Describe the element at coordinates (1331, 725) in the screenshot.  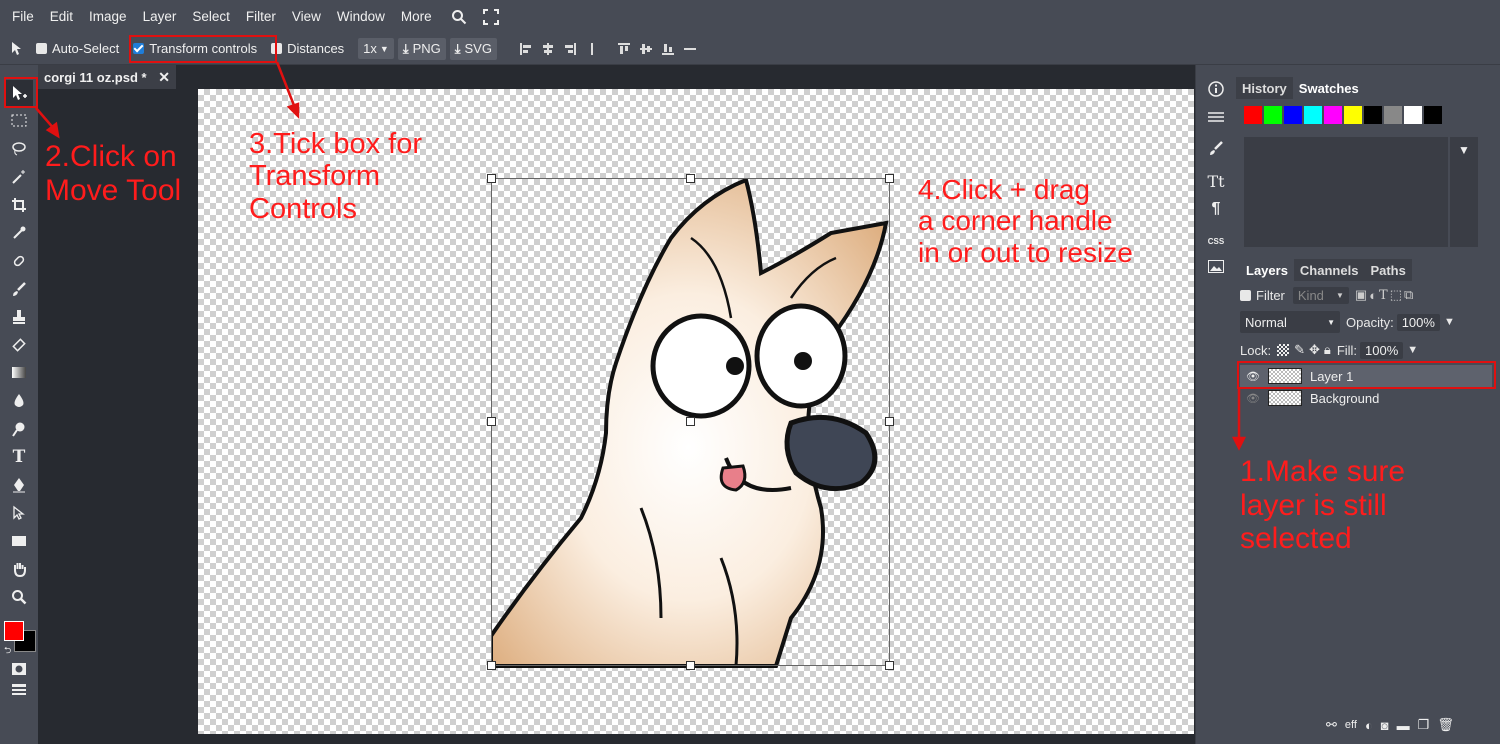
I see `link-layers-icon: ⚯` at that location.